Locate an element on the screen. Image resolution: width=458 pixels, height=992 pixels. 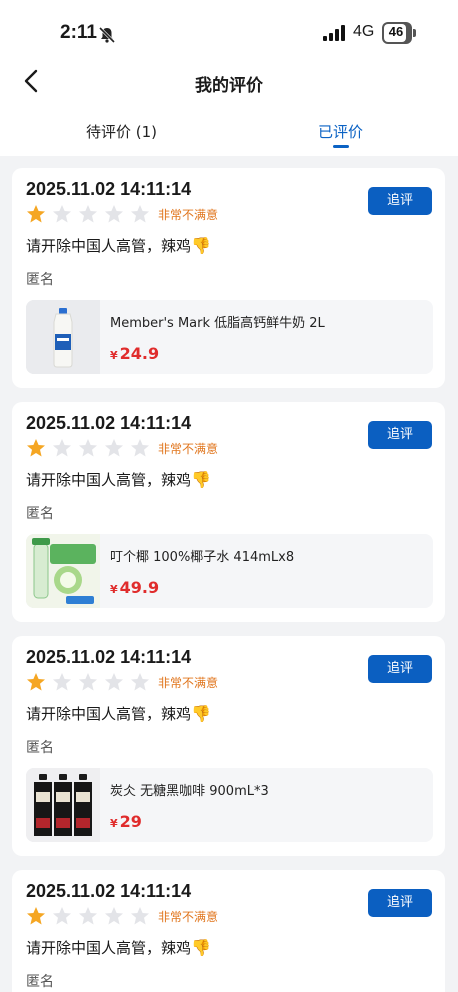
signal-icon is located at coordinates (334, 33).